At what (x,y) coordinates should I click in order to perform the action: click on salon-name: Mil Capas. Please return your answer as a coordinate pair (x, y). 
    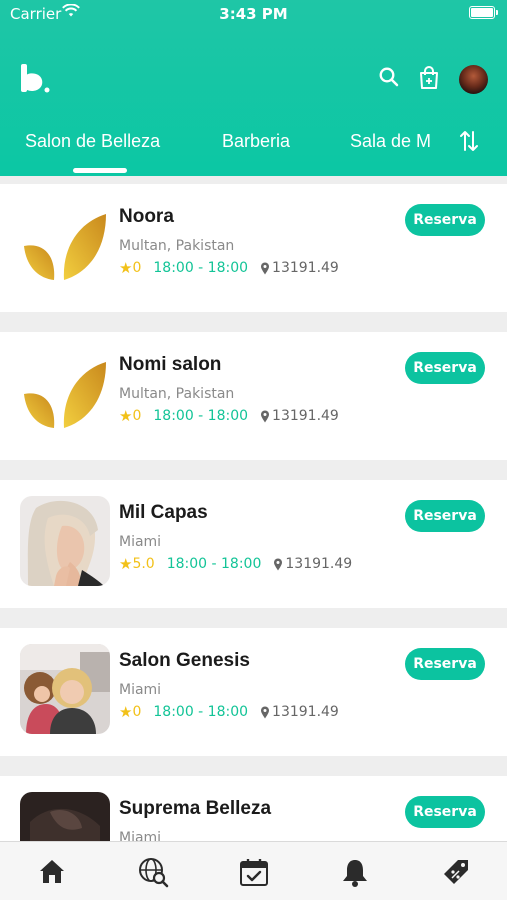
    Looking at the image, I should click on (163, 512).